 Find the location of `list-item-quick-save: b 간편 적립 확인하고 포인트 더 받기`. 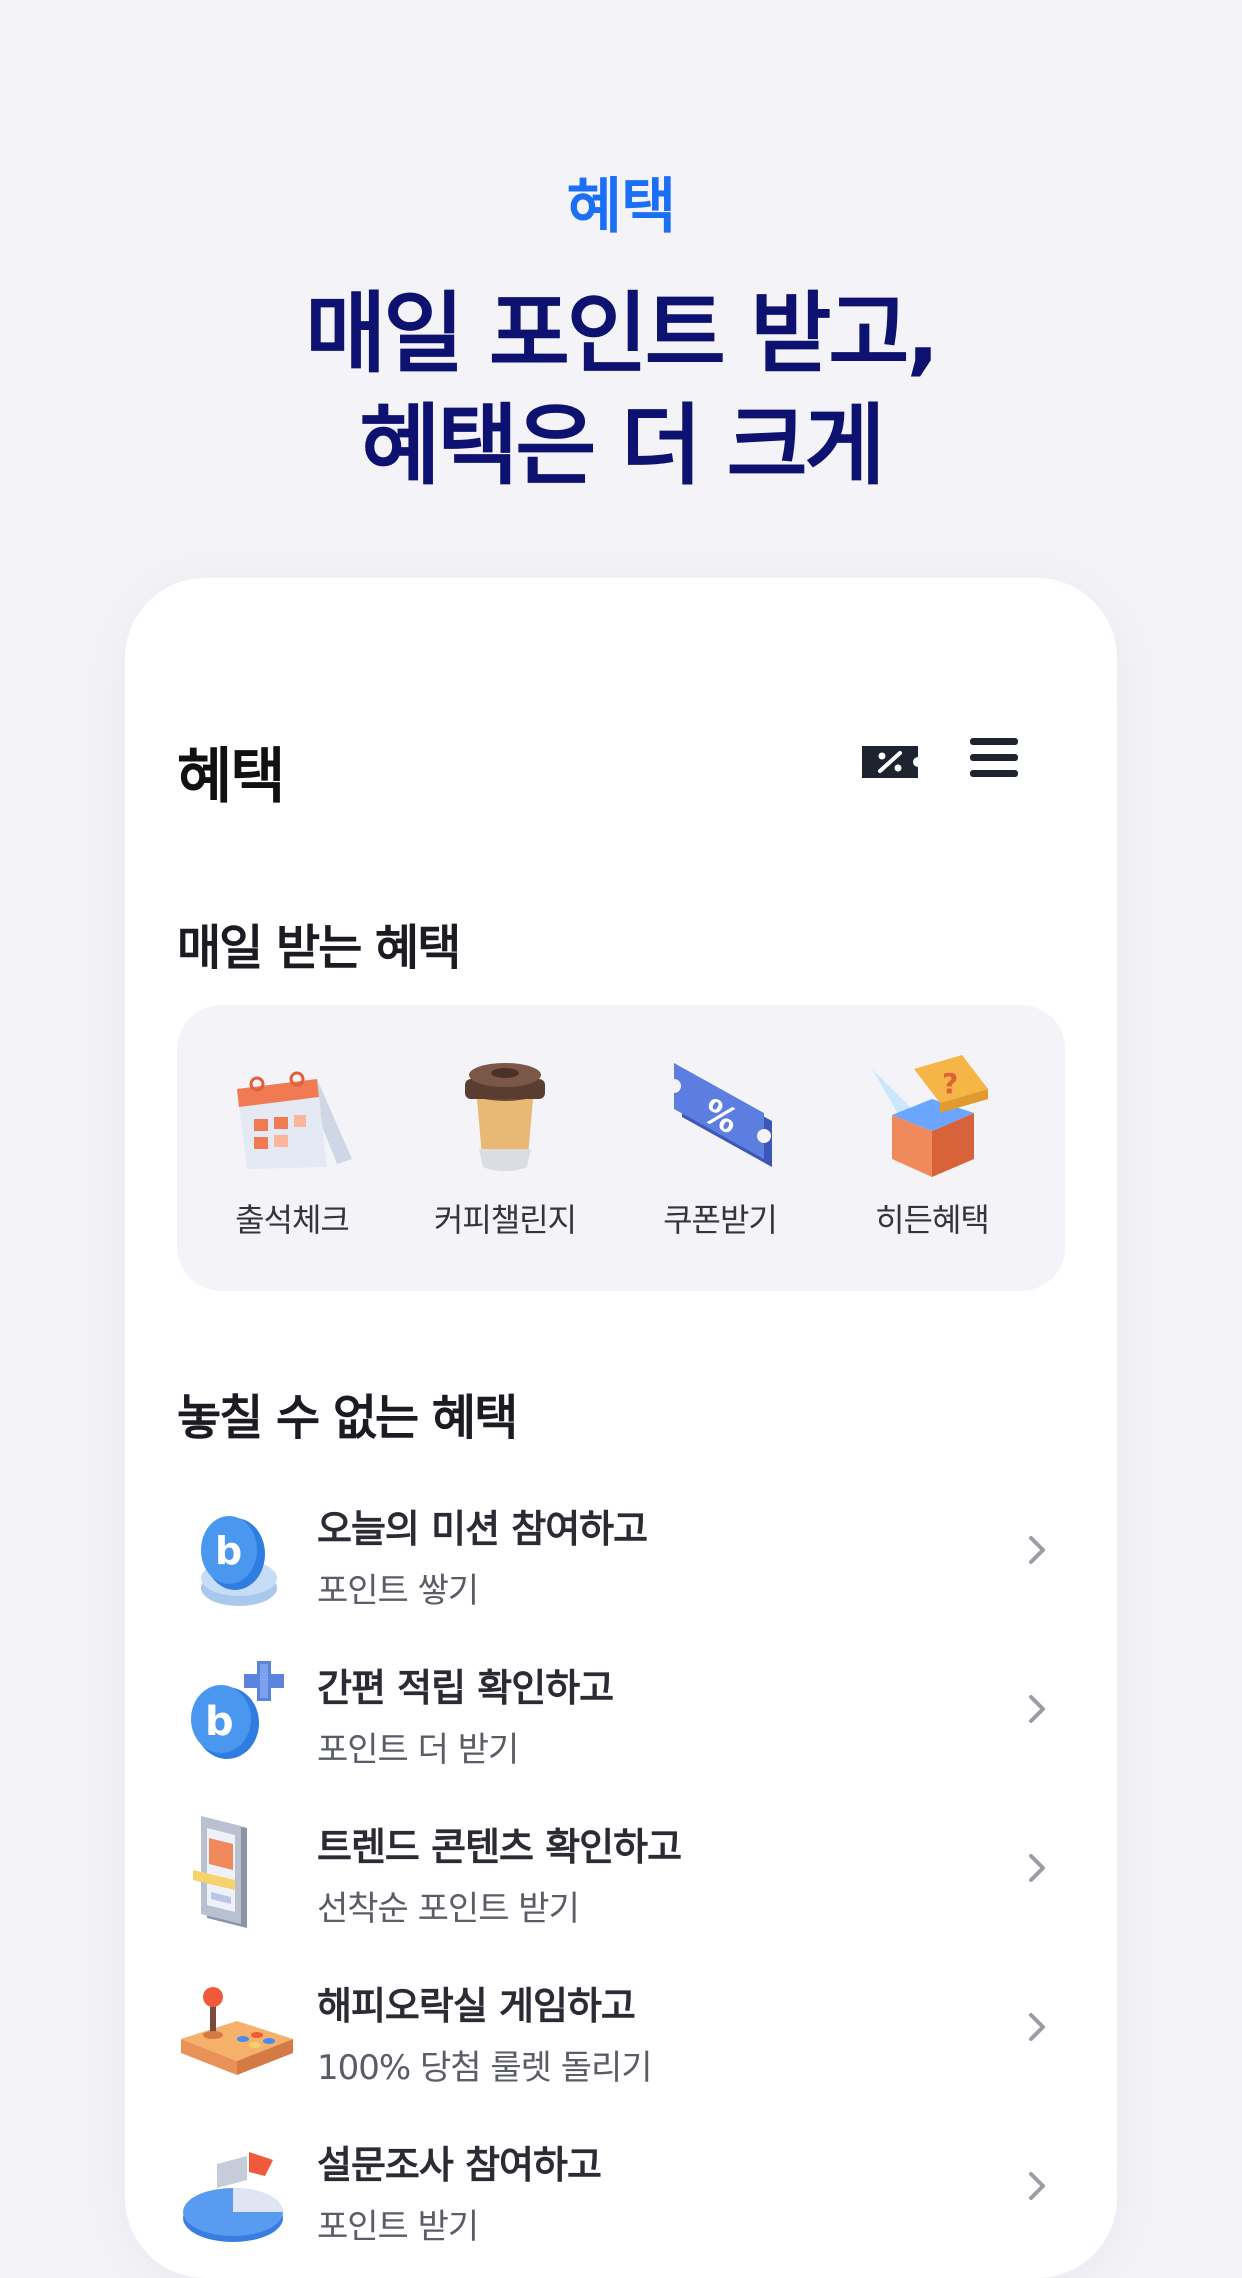

list-item-quick-save: b 간편 적립 확인하고 포인트 더 받기 is located at coordinates (622, 1711).